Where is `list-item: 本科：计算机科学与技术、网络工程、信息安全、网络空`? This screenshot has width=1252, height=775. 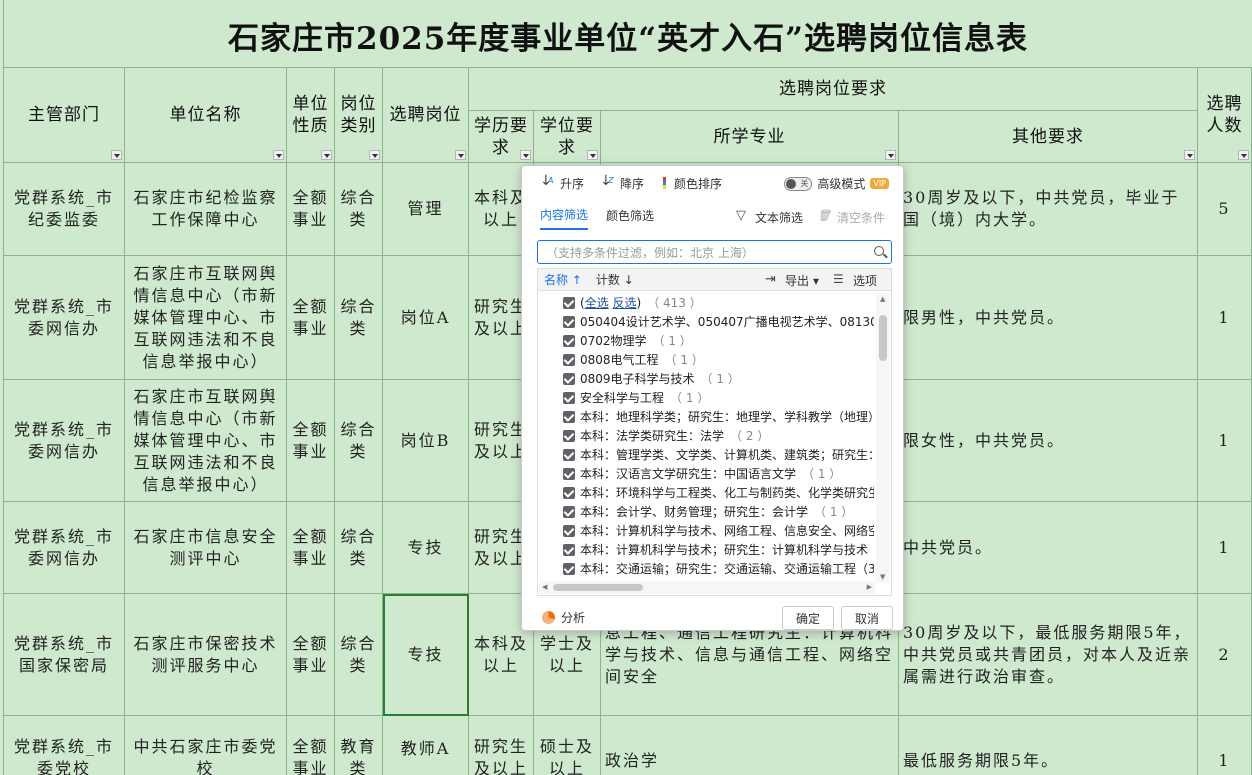 list-item: 本科：计算机科学与技术、网络工程、信息安全、网络空 is located at coordinates (706, 530).